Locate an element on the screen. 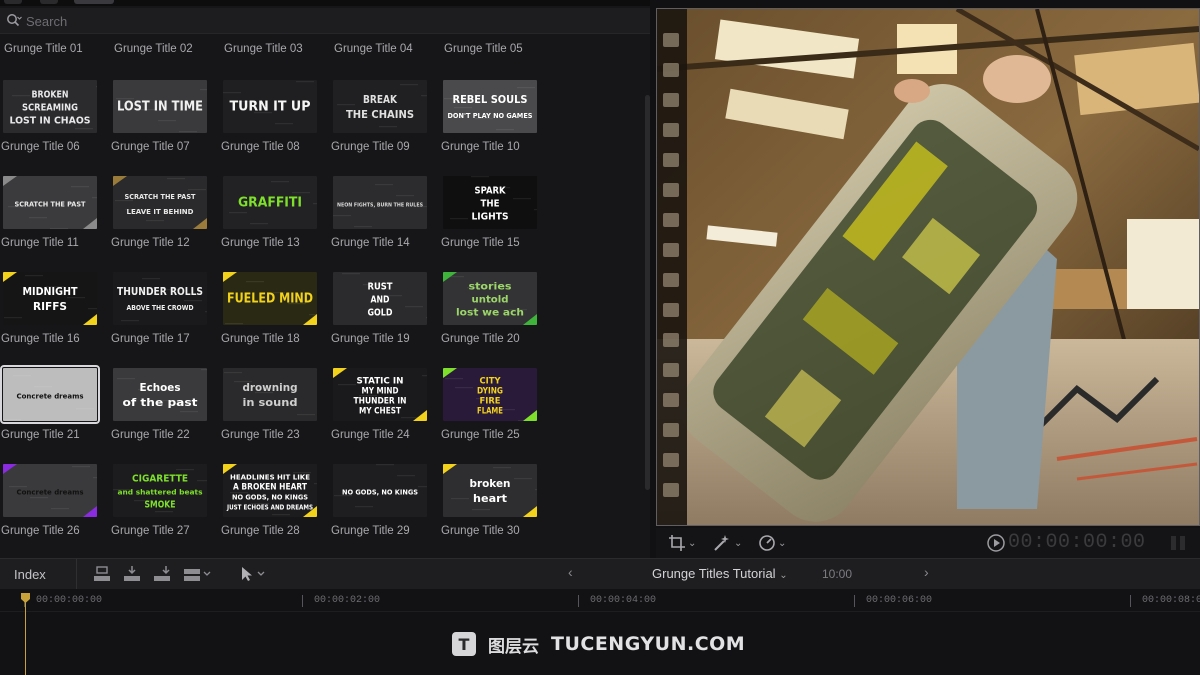  title-tile-label: Grunge Title 15 is located at coordinates (480, 243).